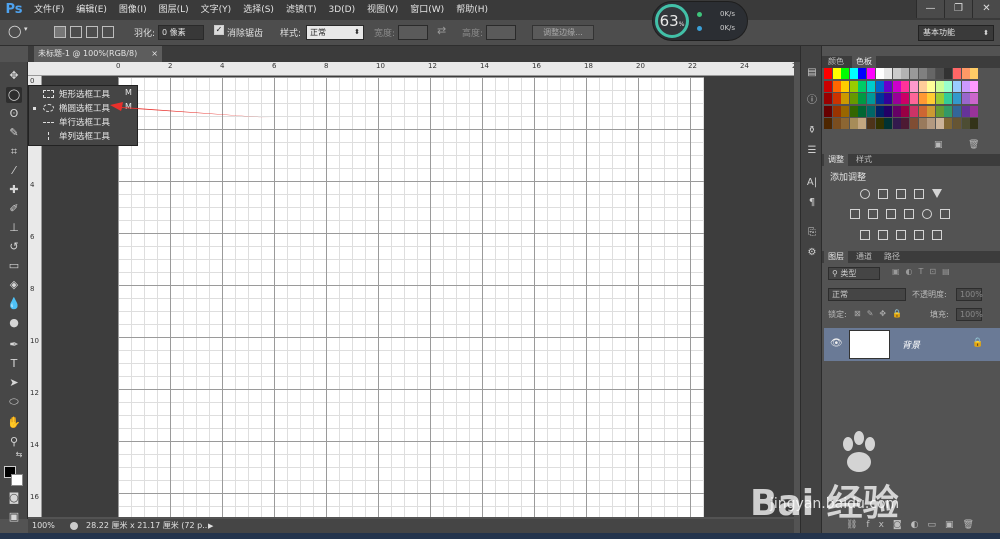  Describe the element at coordinates (812, 73) in the screenshot. I see `history-panel-icon: ▤` at that location.